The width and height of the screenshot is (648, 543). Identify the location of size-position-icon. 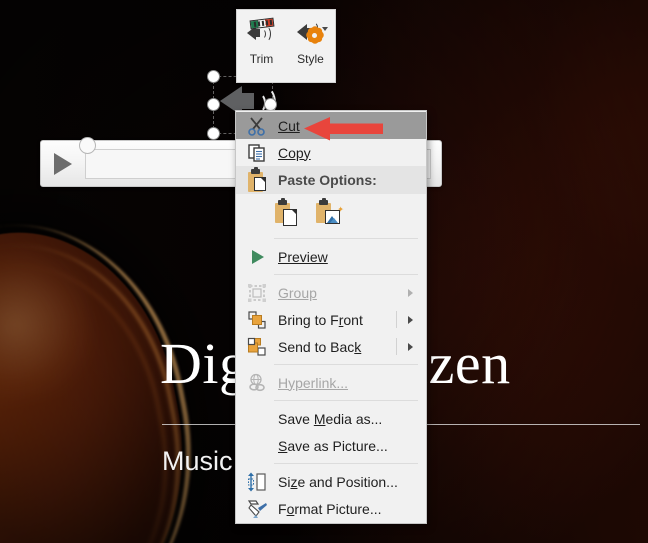
(257, 482).